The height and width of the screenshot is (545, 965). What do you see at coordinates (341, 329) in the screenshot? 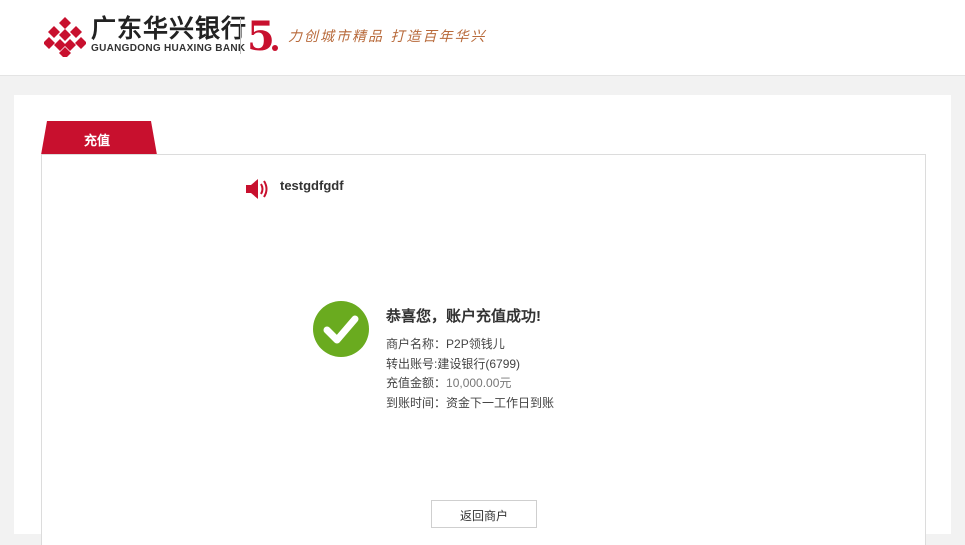
I see `check-circle-icon` at bounding box center [341, 329].